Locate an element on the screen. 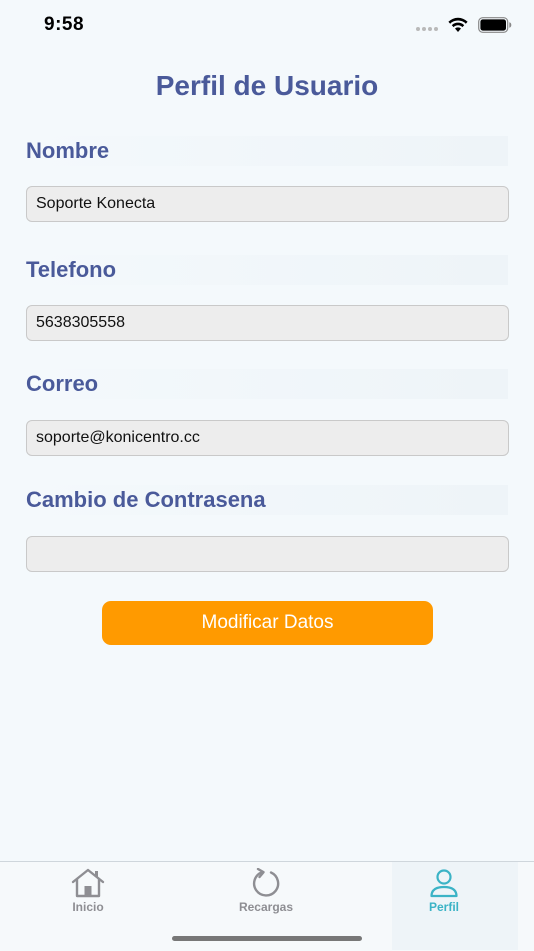  status-bar: 9:58 is located at coordinates (267, 26).